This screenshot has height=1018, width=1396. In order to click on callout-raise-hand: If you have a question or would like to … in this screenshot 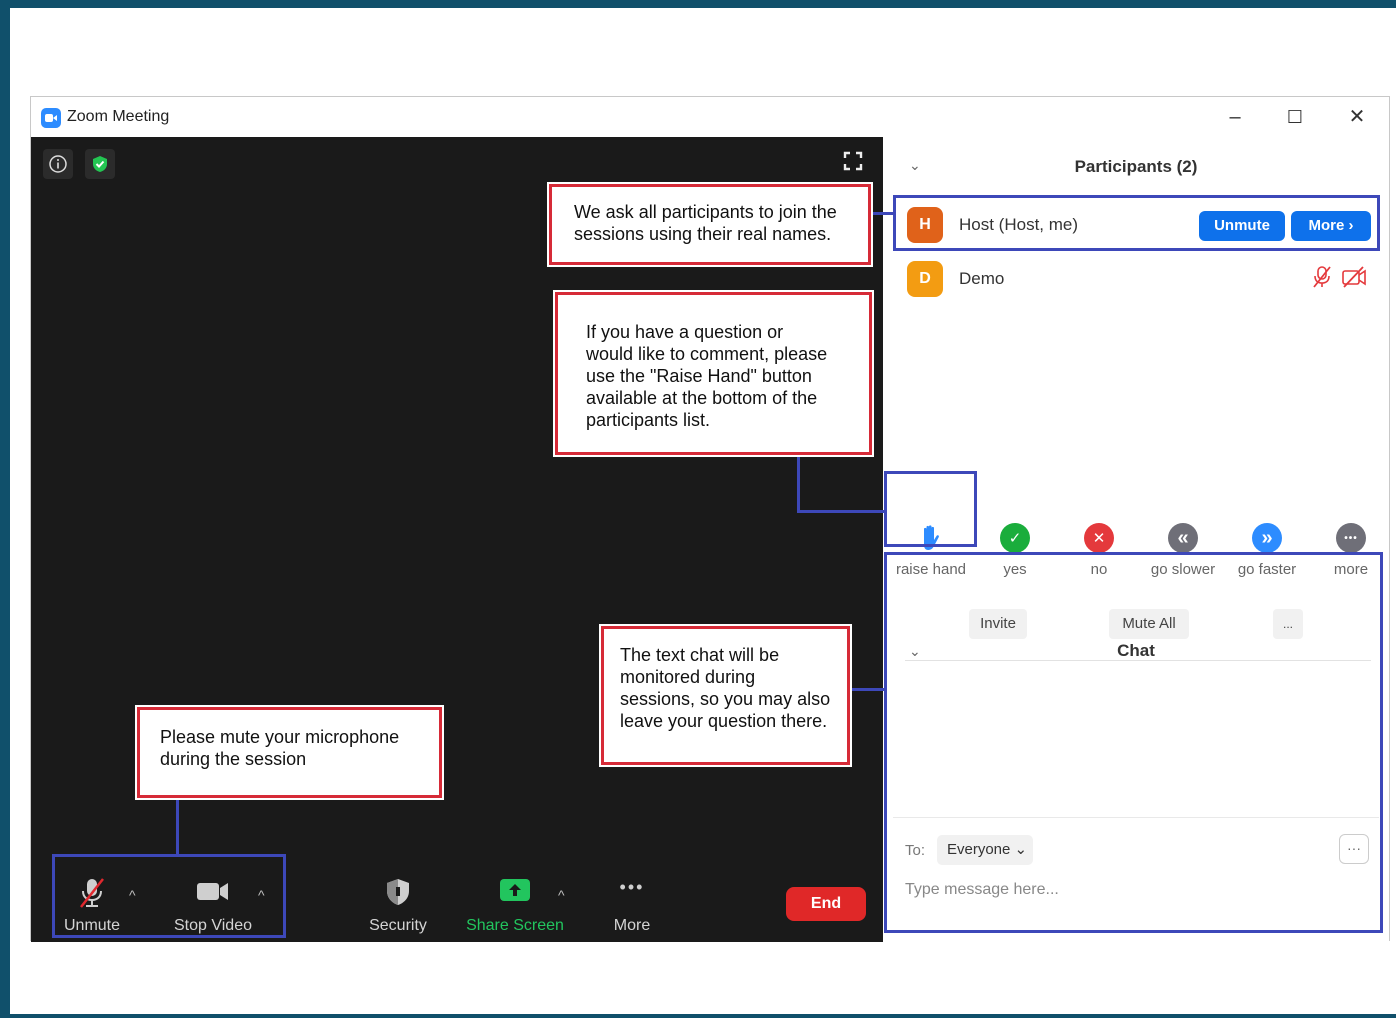, I will do `click(713, 373)`.